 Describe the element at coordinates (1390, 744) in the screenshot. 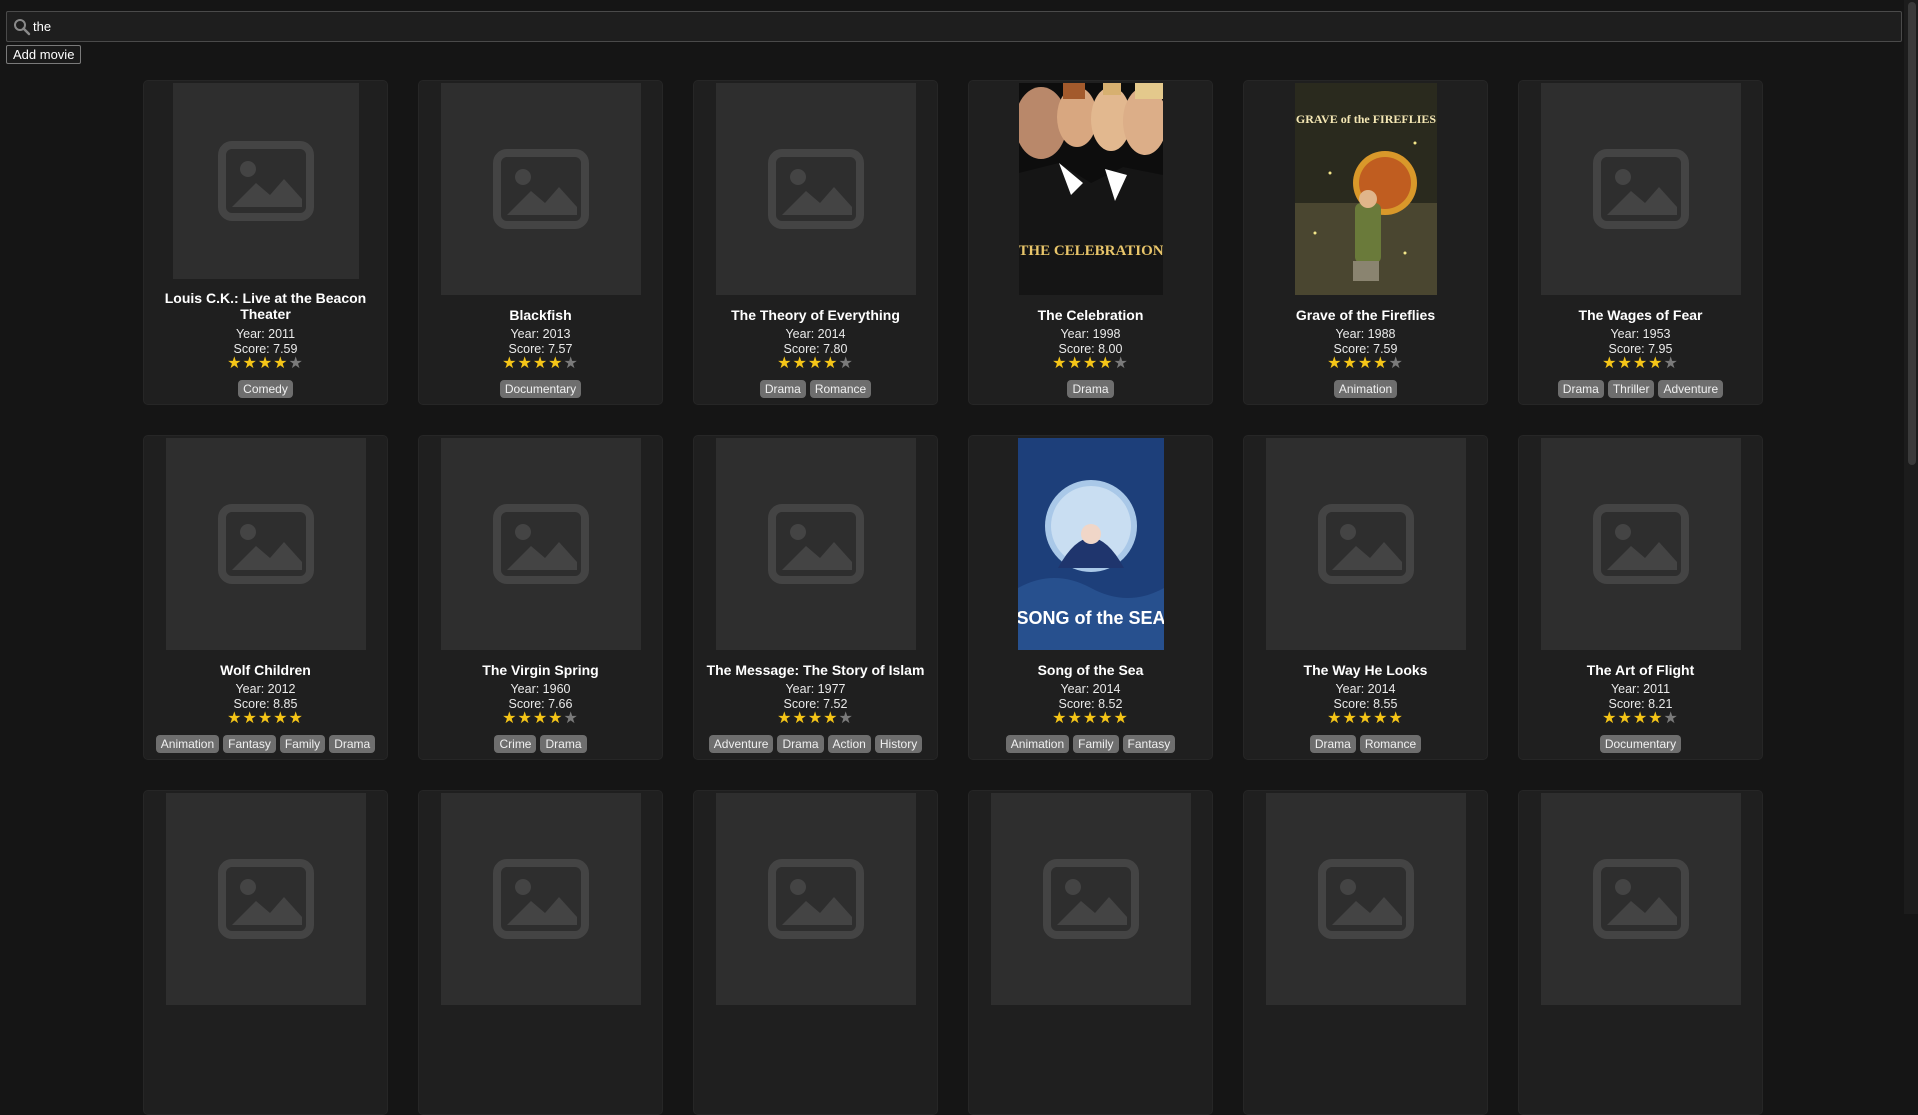

I see `genre-tag: Romance` at that location.